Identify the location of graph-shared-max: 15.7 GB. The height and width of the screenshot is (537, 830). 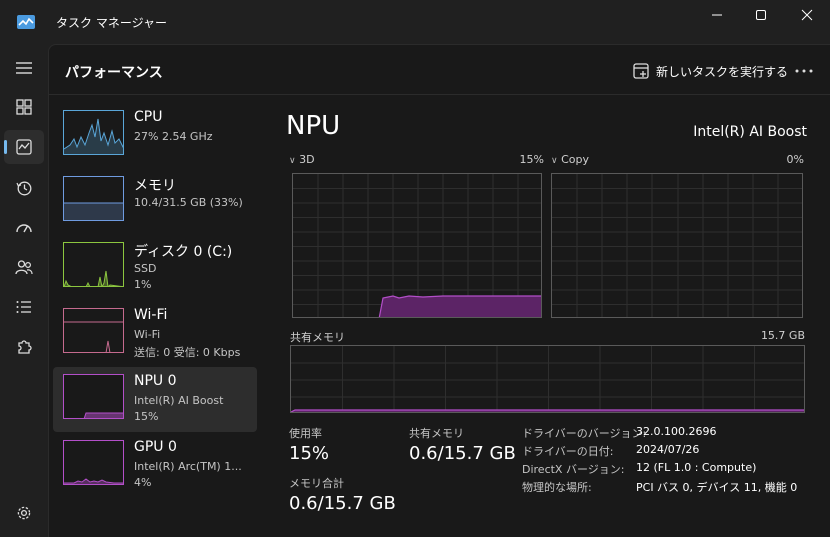
(782, 335).